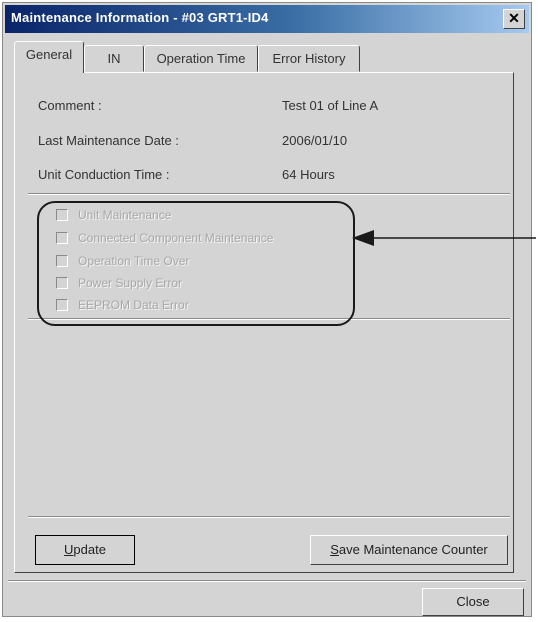 Image resolution: width=538 pixels, height=622 pixels. I want to click on update-button: Update, so click(85, 550).